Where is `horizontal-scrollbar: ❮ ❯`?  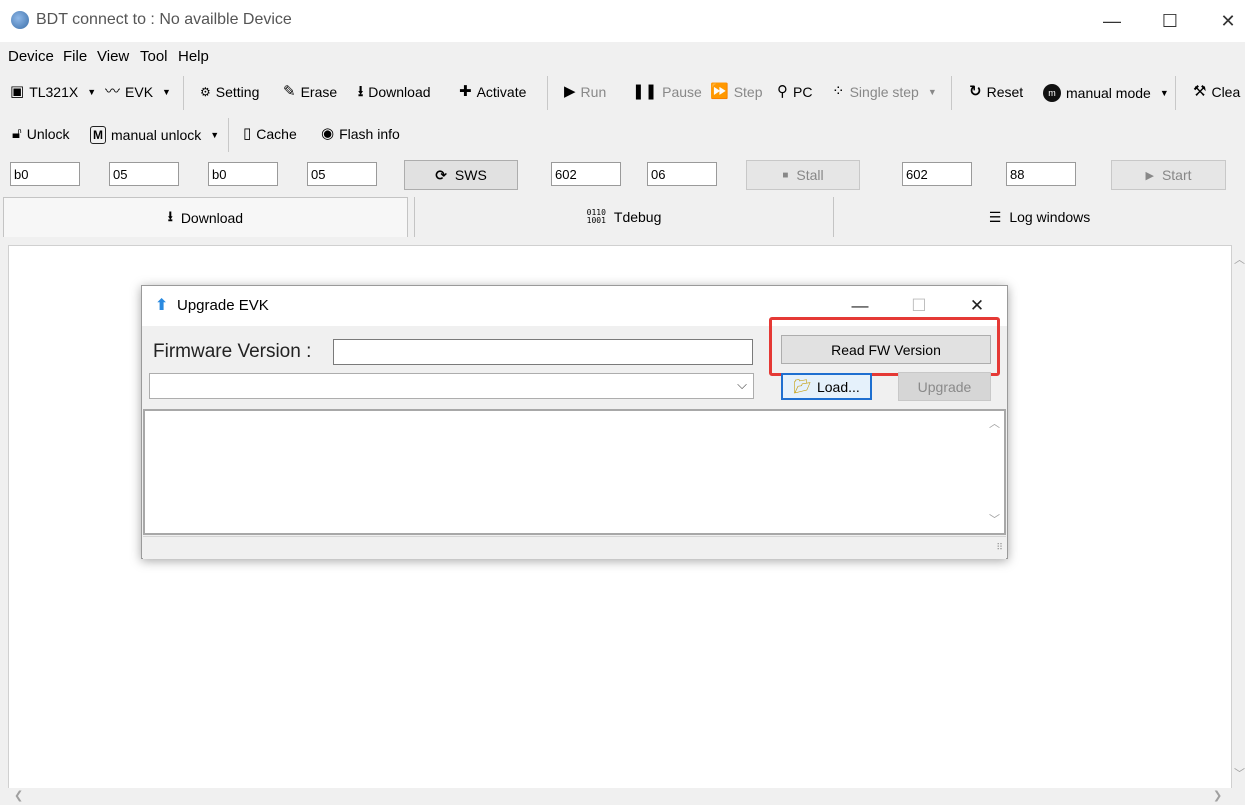
horizontal-scrollbar: ❮ ❯ is located at coordinates (620, 796).